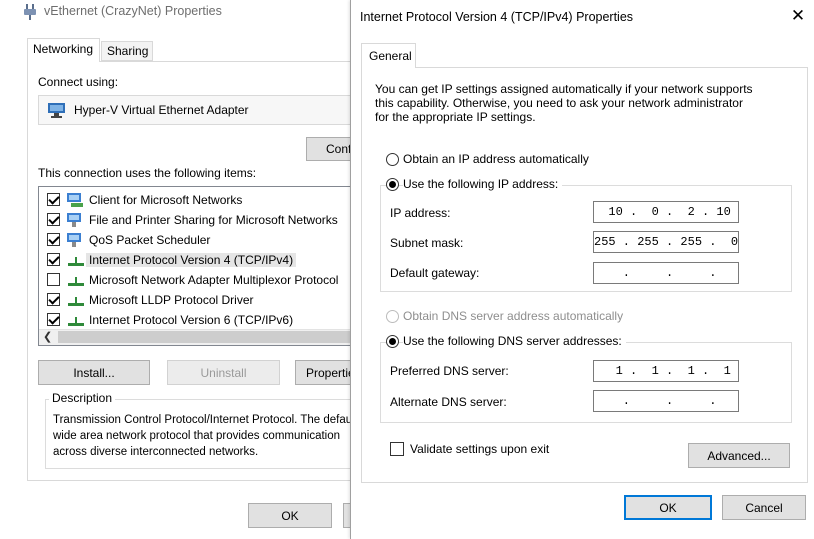 The height and width of the screenshot is (539, 814). What do you see at coordinates (161, 110) in the screenshot?
I see `adapter-name: Hyper-V Virtual Ethernet Adapter` at bounding box center [161, 110].